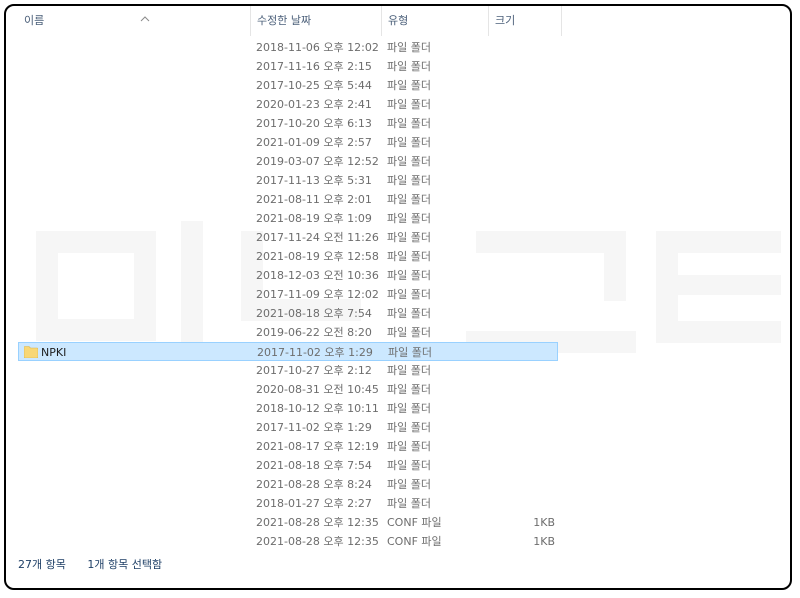 The width and height of the screenshot is (800, 598). Describe the element at coordinates (314, 85) in the screenshot. I see `file-date-modified: 2017-10-25 오후 5:44` at that location.